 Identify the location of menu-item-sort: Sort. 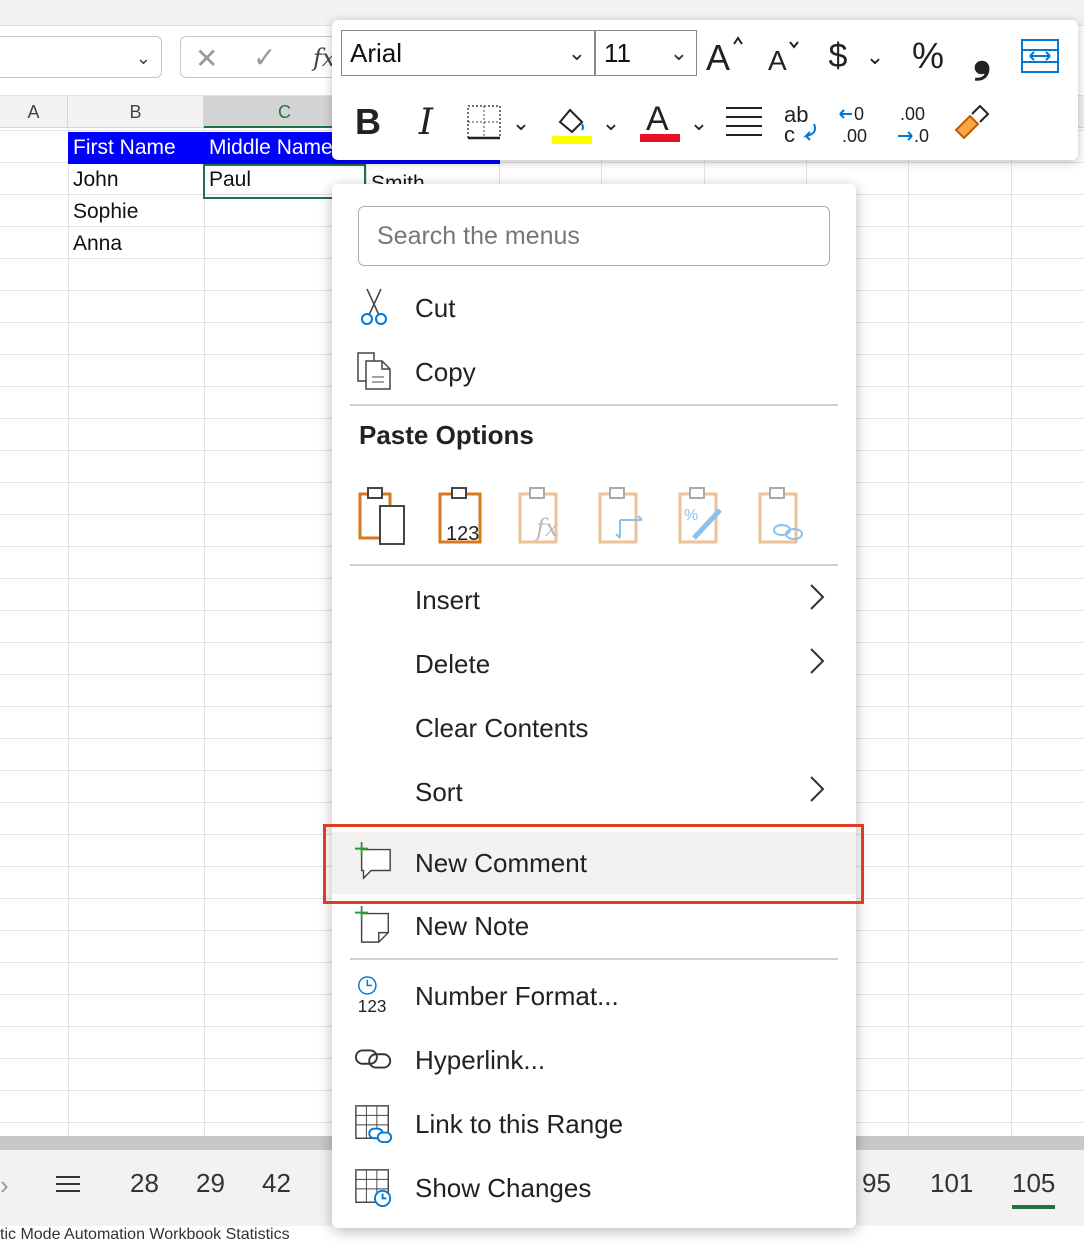
(594, 792).